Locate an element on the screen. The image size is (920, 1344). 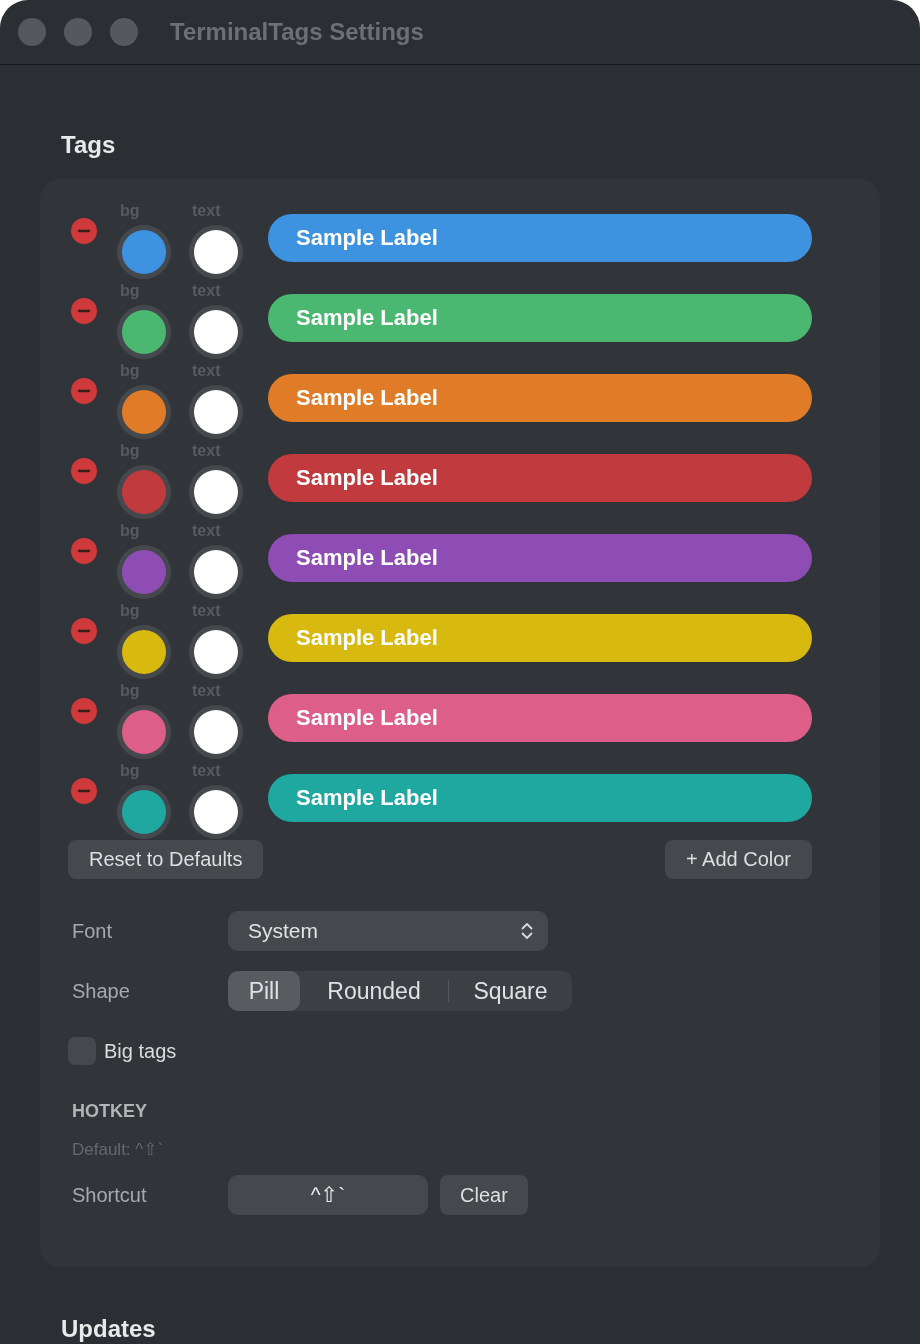
segment-button: Rounded is located at coordinates (374, 991).